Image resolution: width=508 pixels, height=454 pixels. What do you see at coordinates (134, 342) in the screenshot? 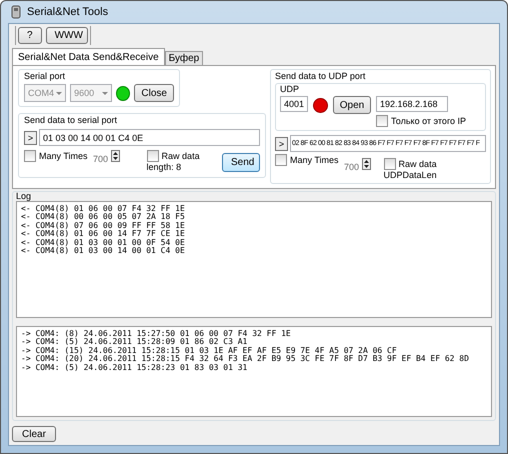
I see `log-line: -> COM4: (5) 24.06.2011 15:28:09 01 86 02 C3 A1` at bounding box center [134, 342].